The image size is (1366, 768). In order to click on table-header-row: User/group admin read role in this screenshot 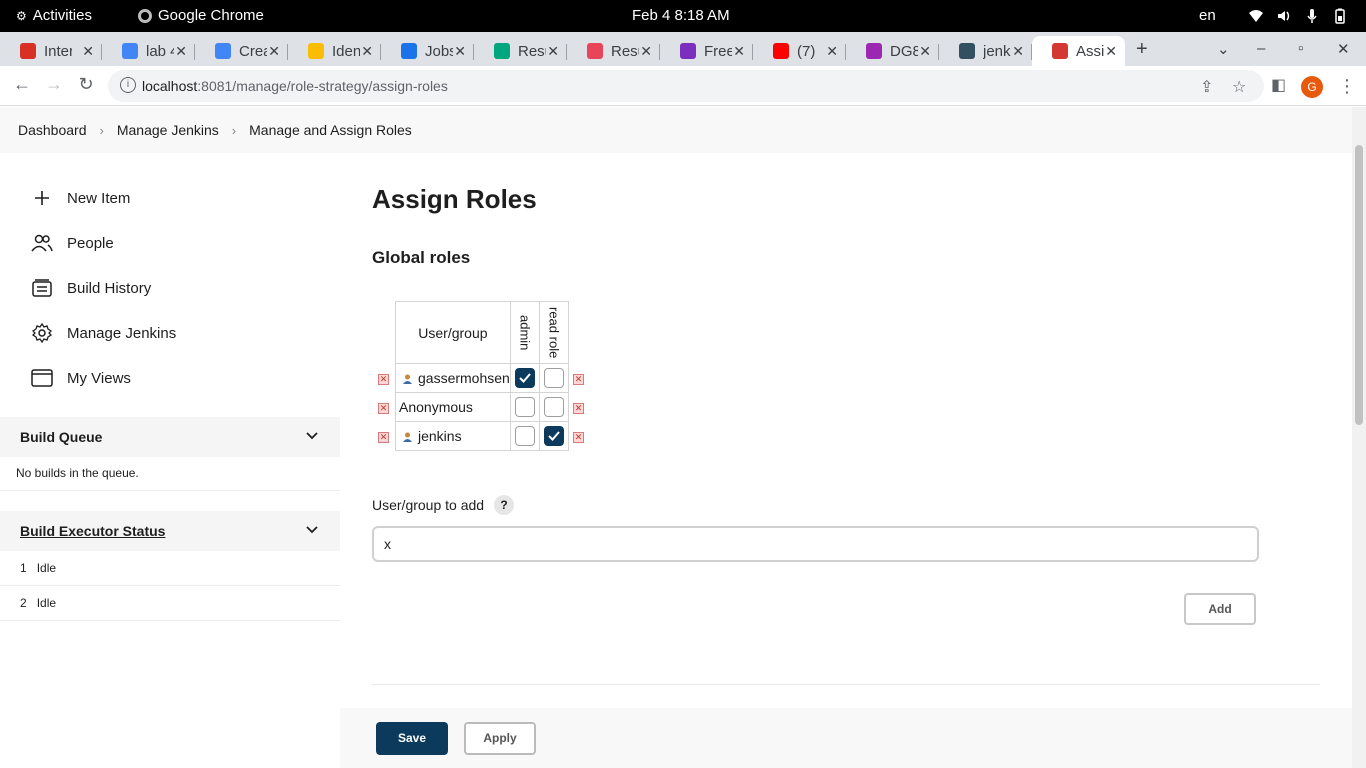, I will do `click(482, 332)`.